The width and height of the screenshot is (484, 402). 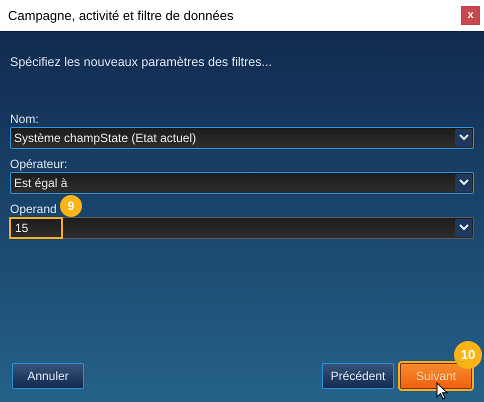 I want to click on field-label: Nom:, so click(x=24, y=119).